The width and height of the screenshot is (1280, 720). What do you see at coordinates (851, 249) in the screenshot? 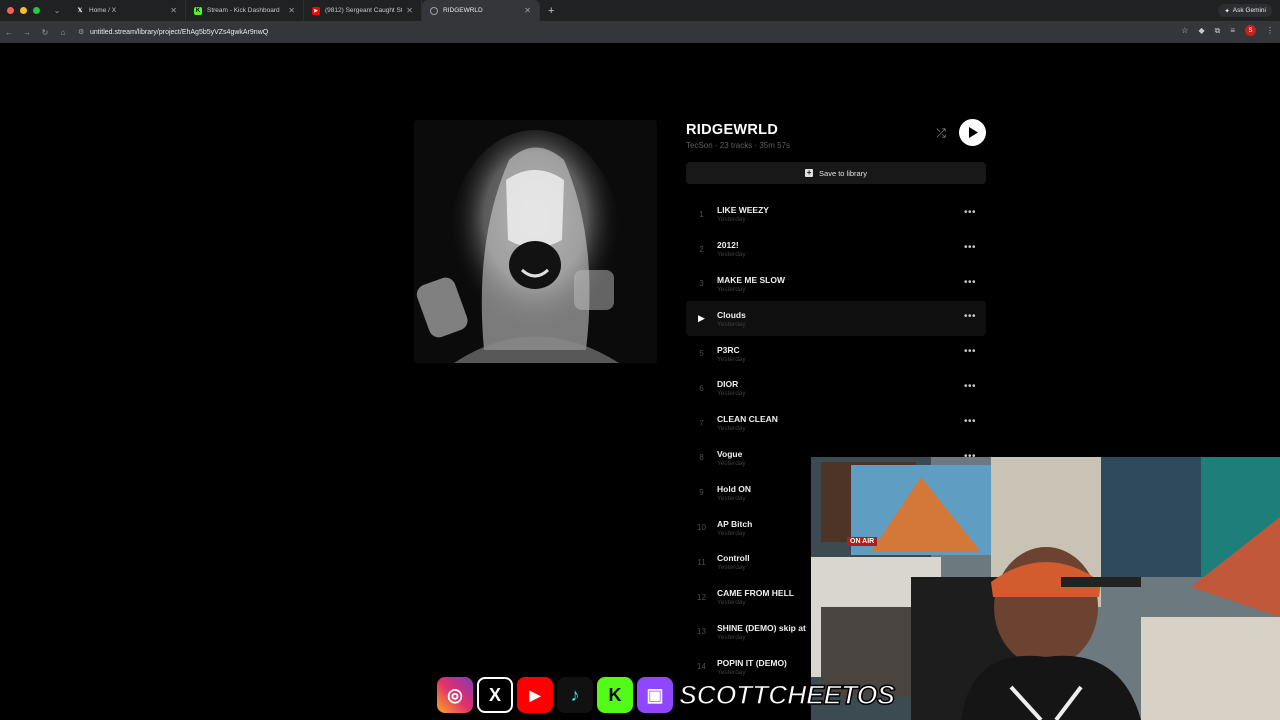
I see `track-info: 2012! Yesterday` at bounding box center [851, 249].